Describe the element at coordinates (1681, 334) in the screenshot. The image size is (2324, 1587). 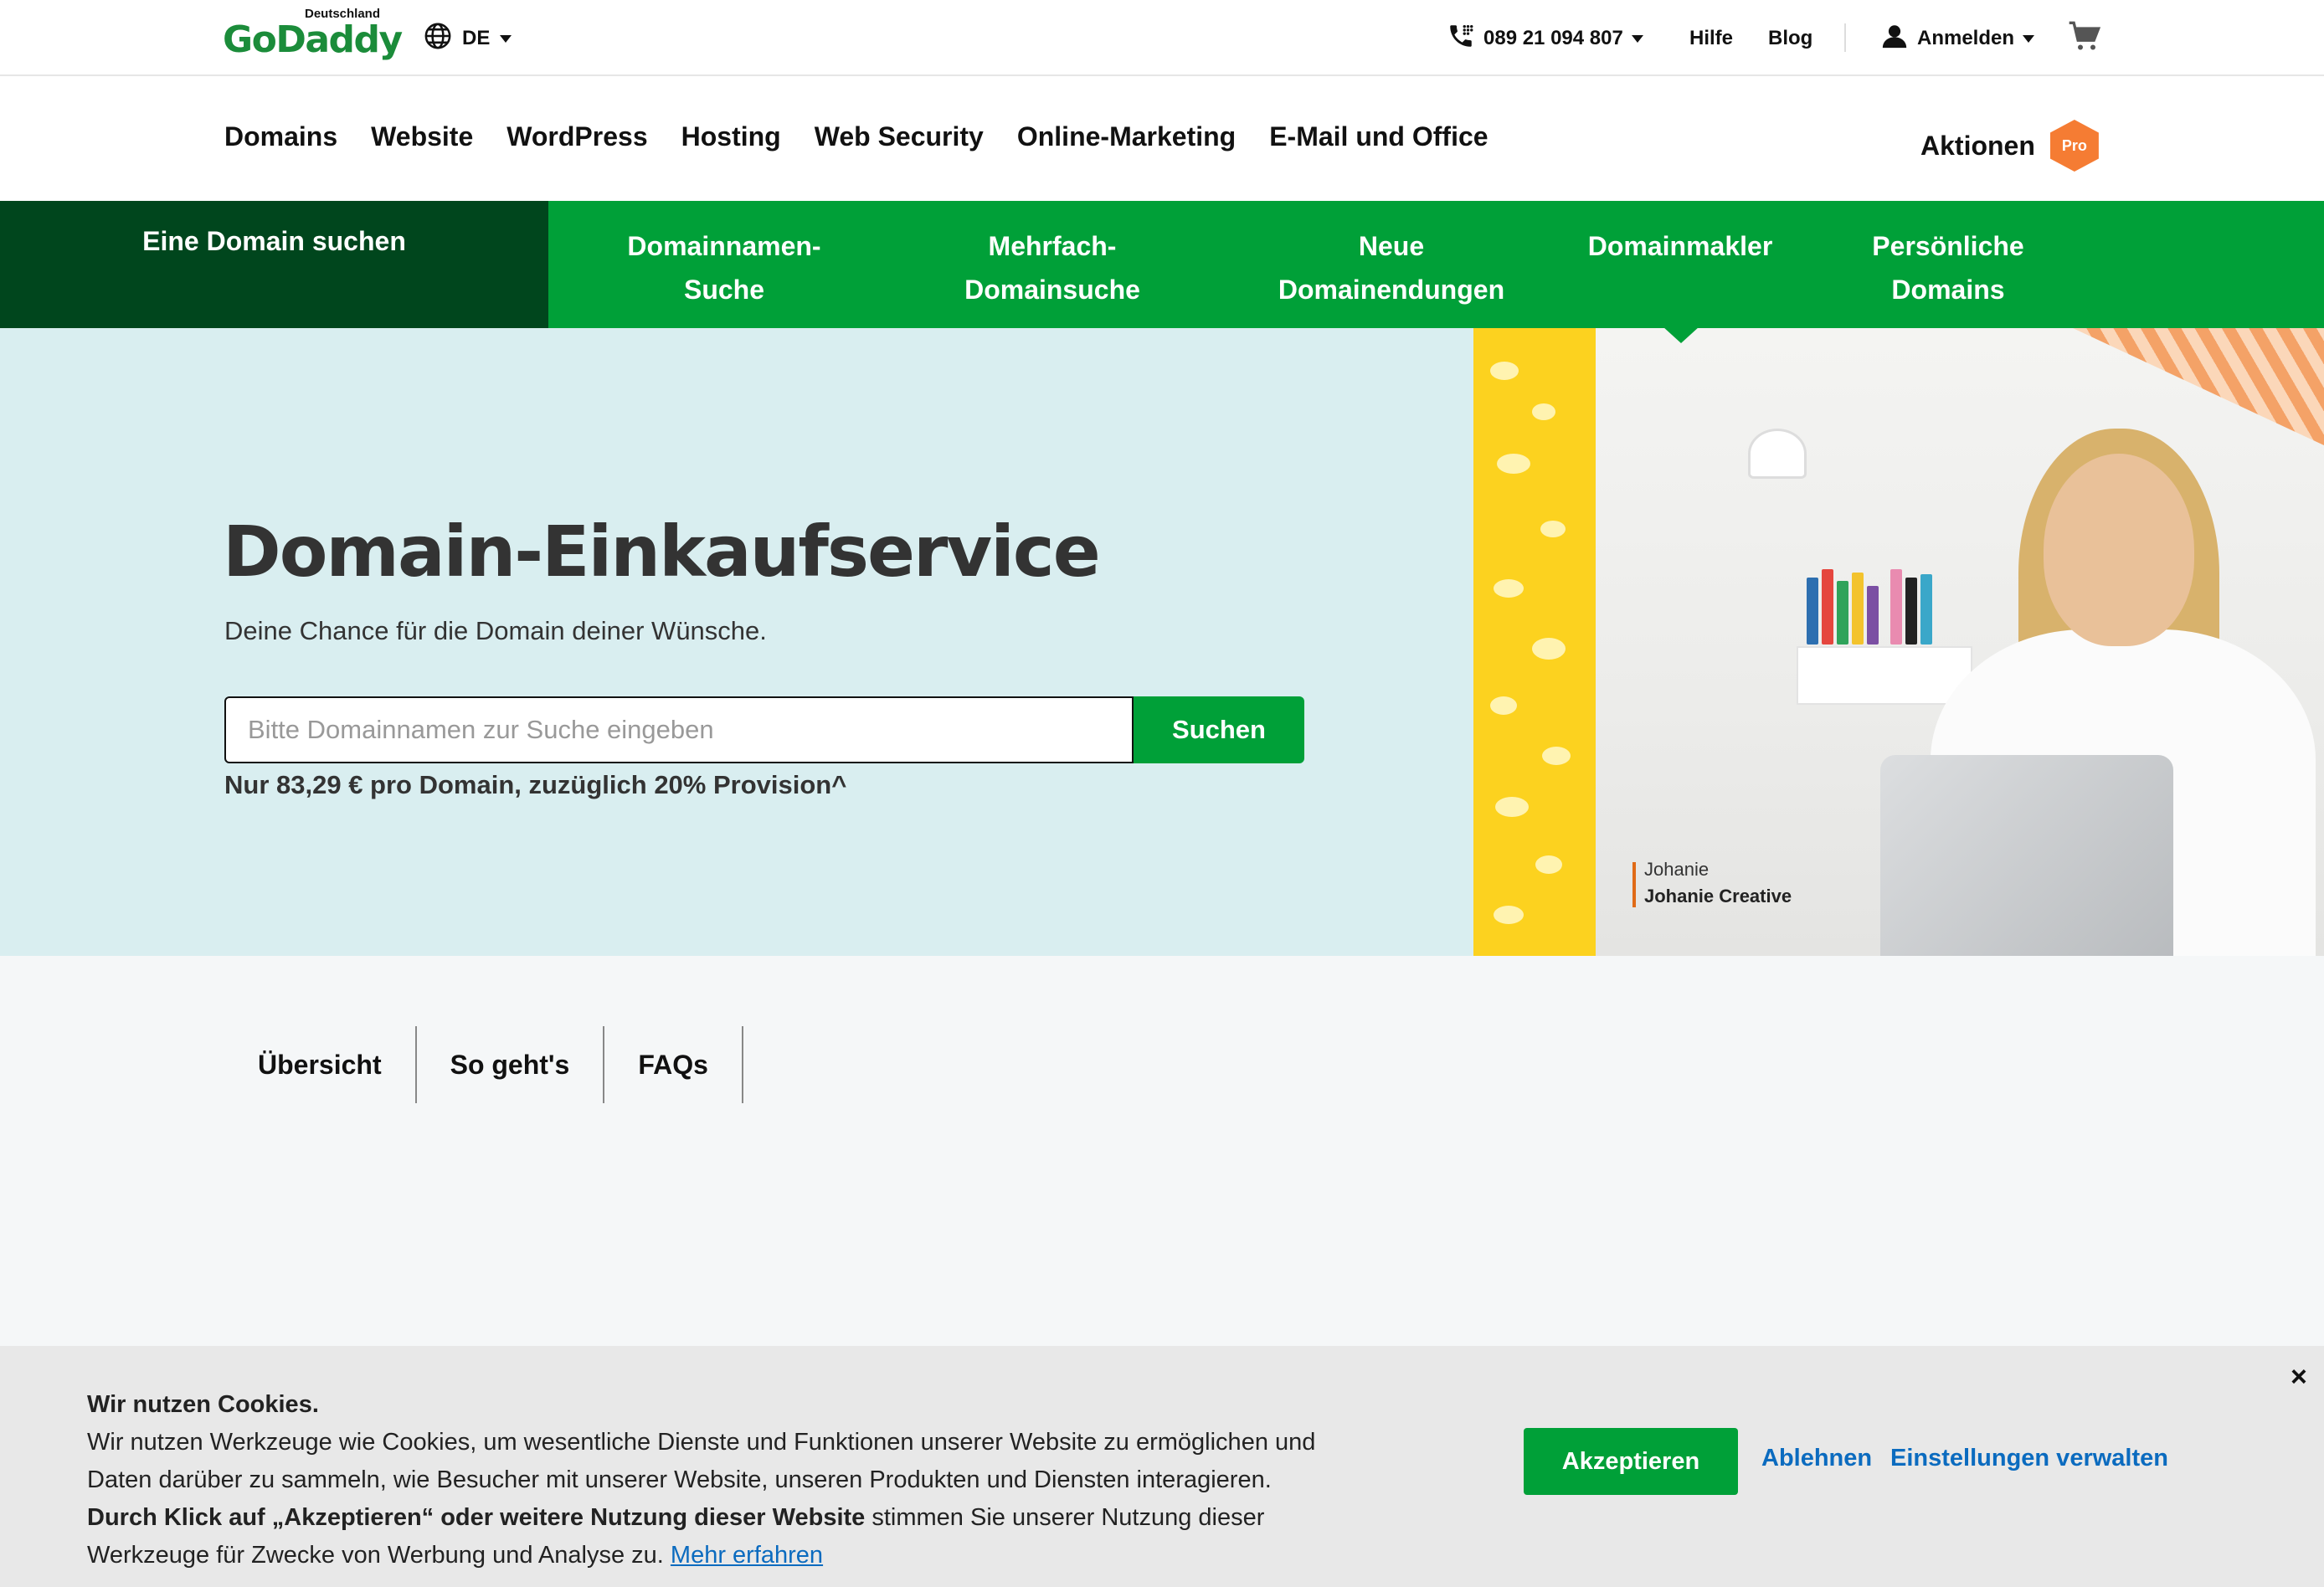
I see `subnav-active-pointer` at that location.